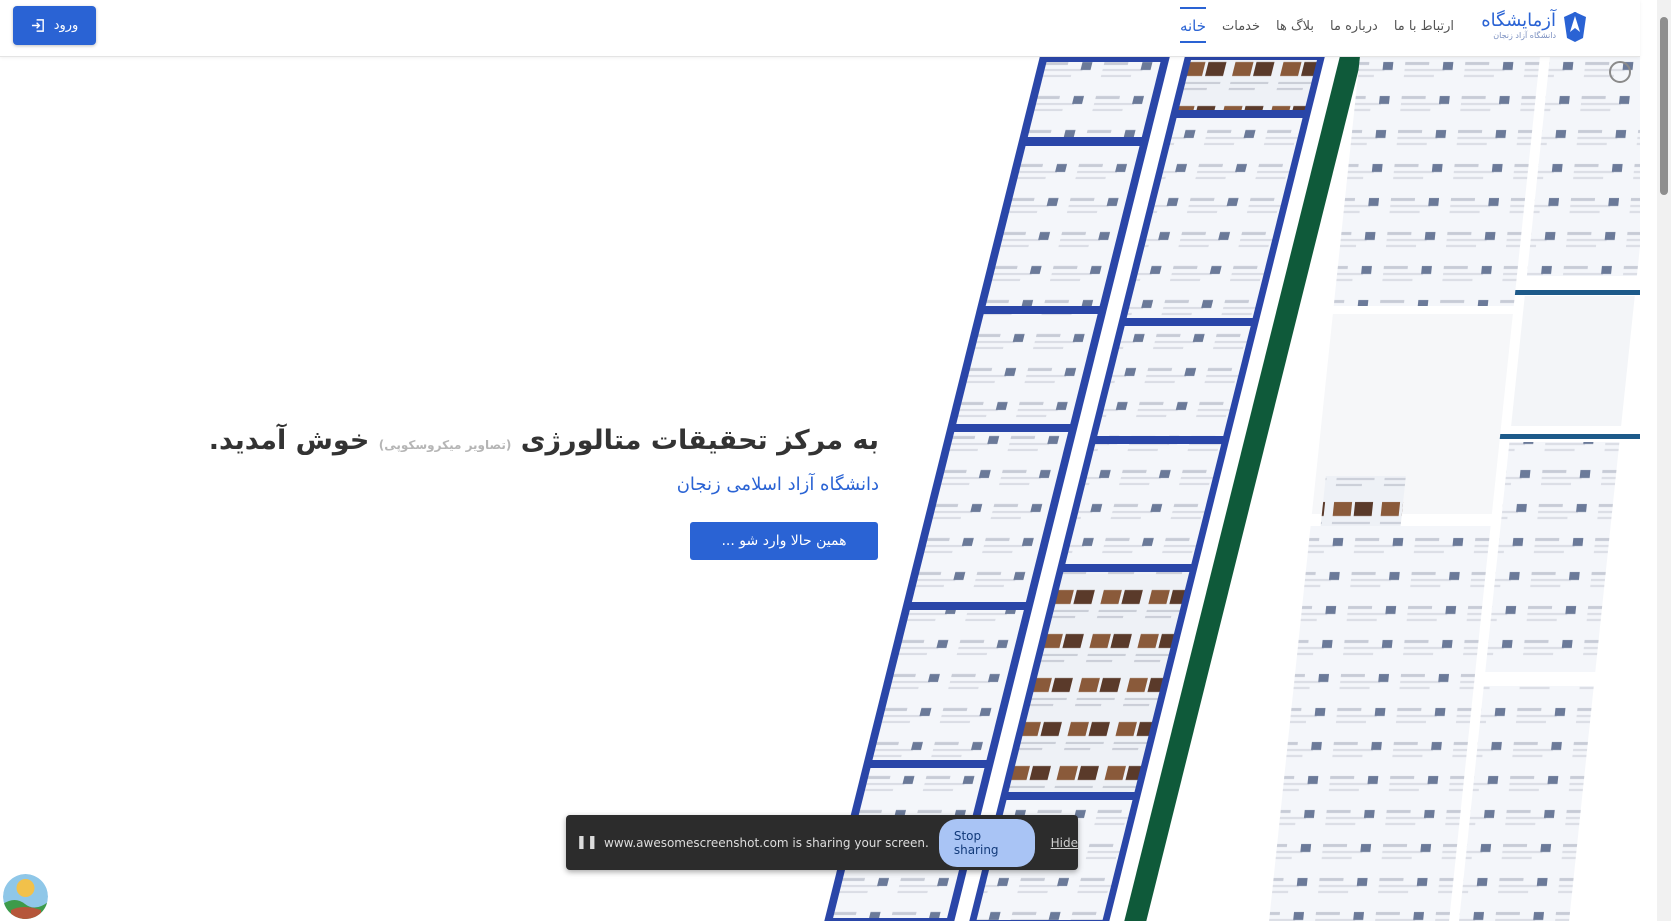  What do you see at coordinates (1664, 460) in the screenshot?
I see `page-scrollbar` at bounding box center [1664, 460].